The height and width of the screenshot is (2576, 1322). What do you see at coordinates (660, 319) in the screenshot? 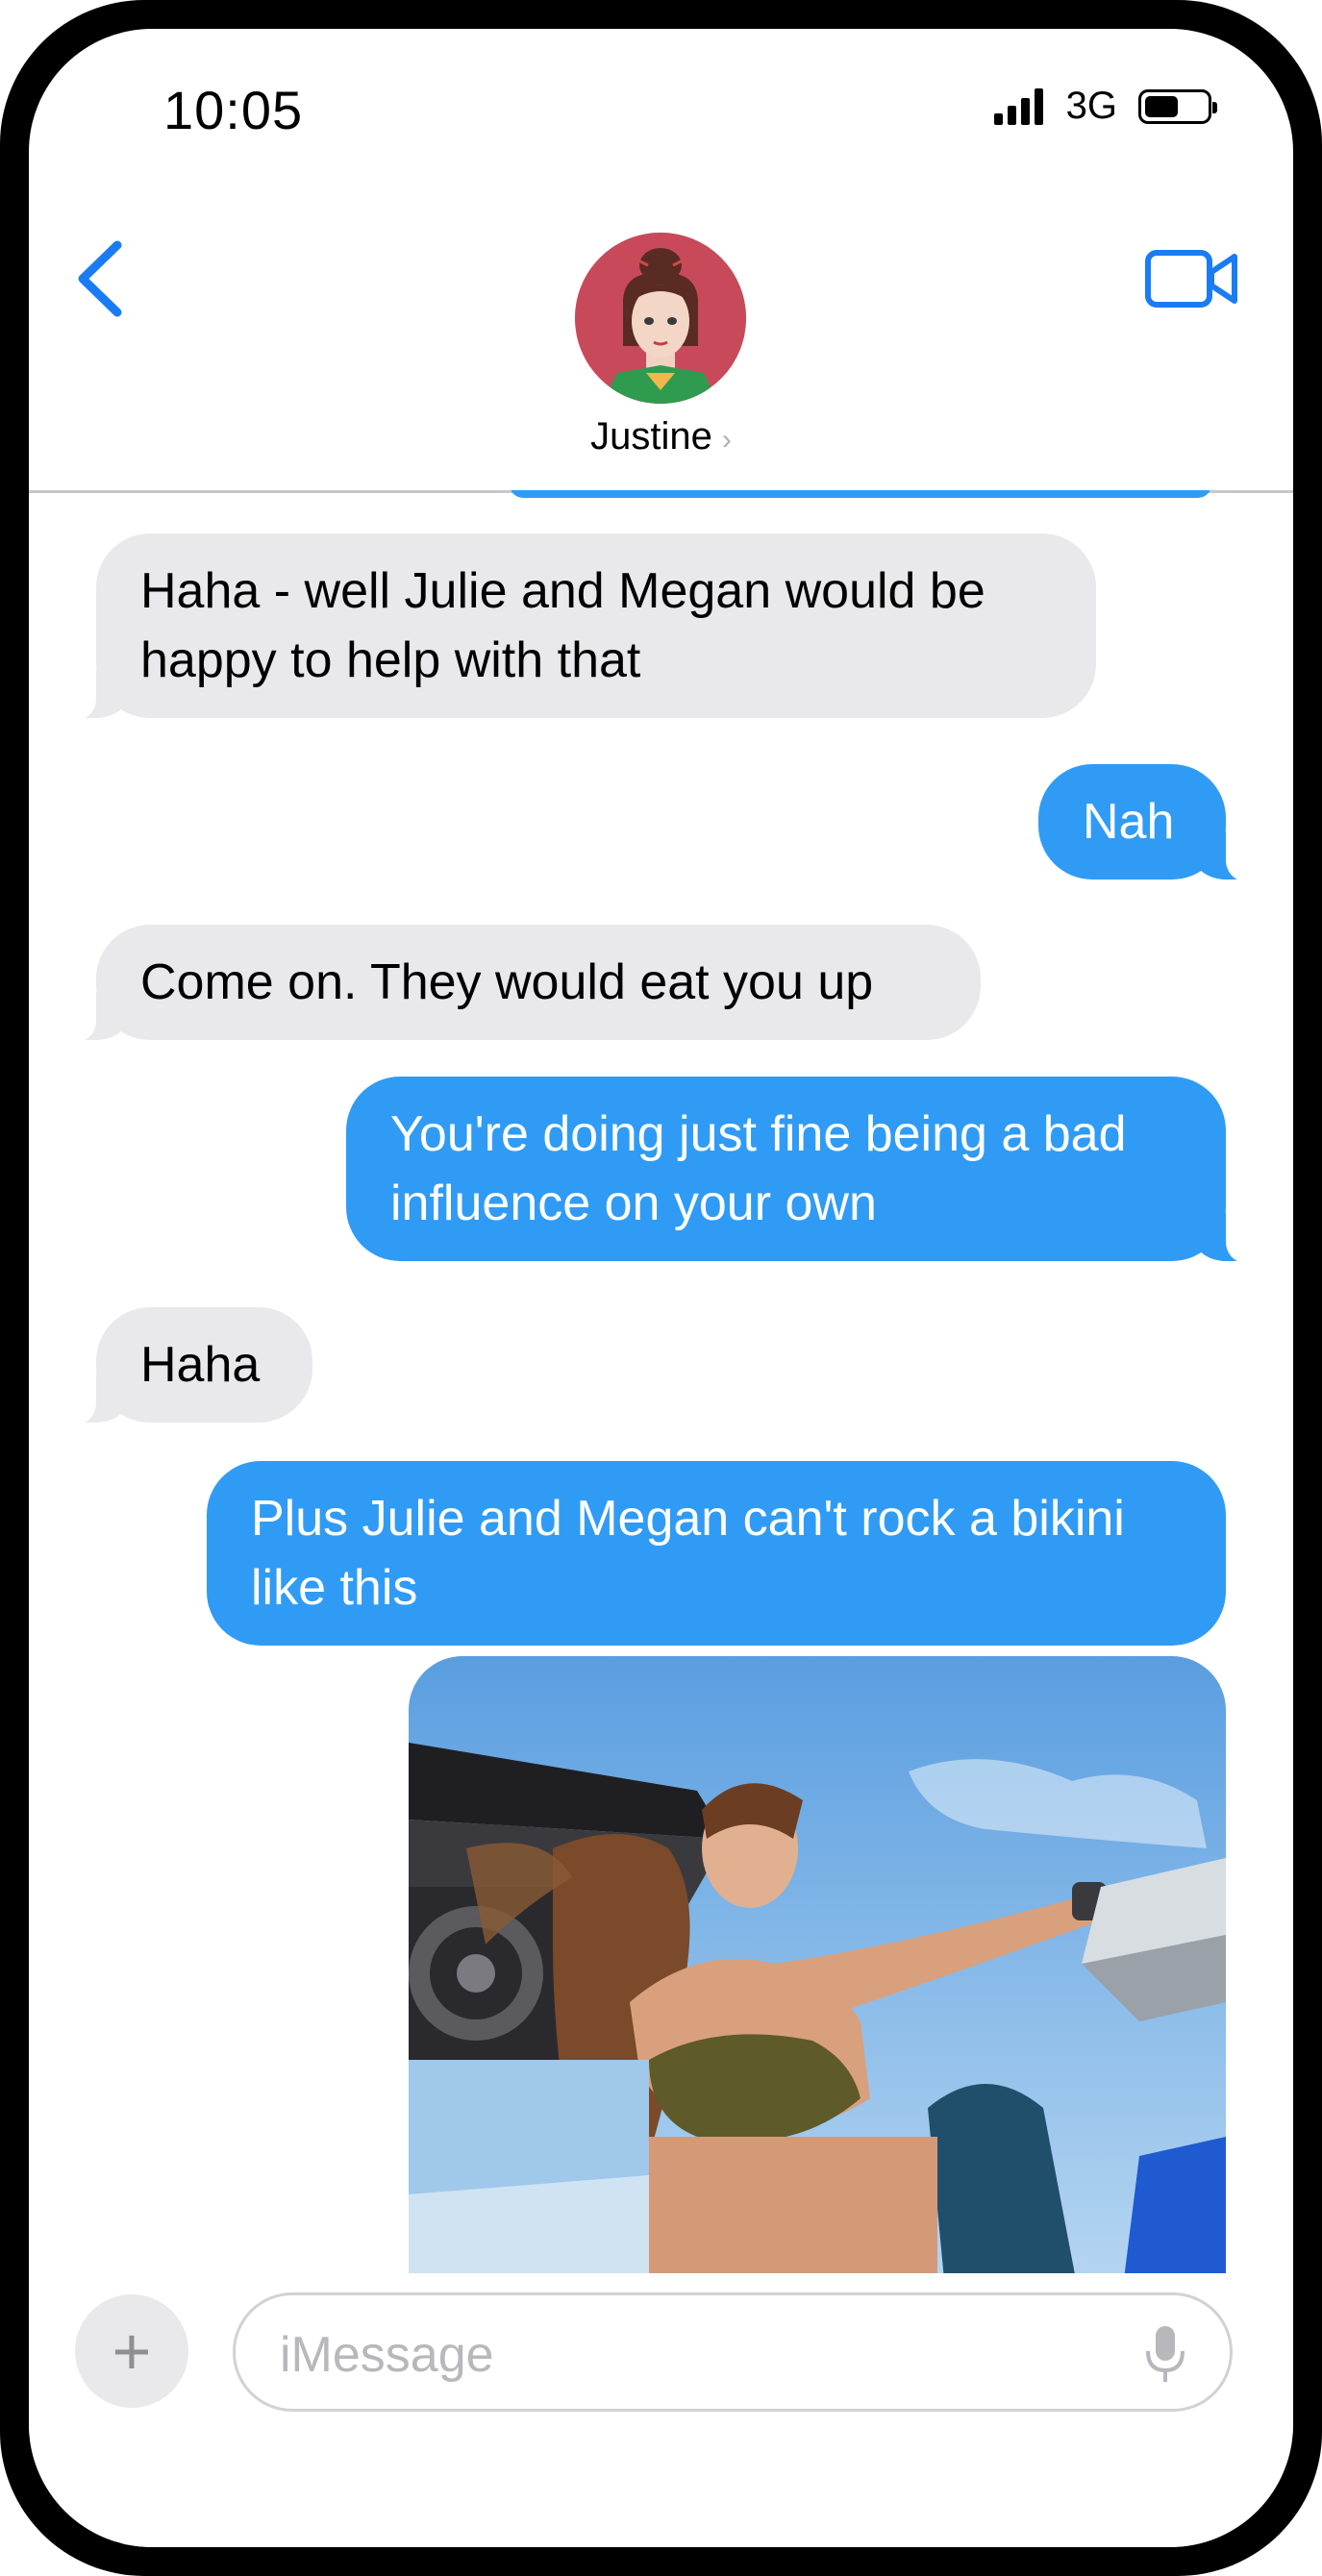
I see `contact-avatar` at bounding box center [660, 319].